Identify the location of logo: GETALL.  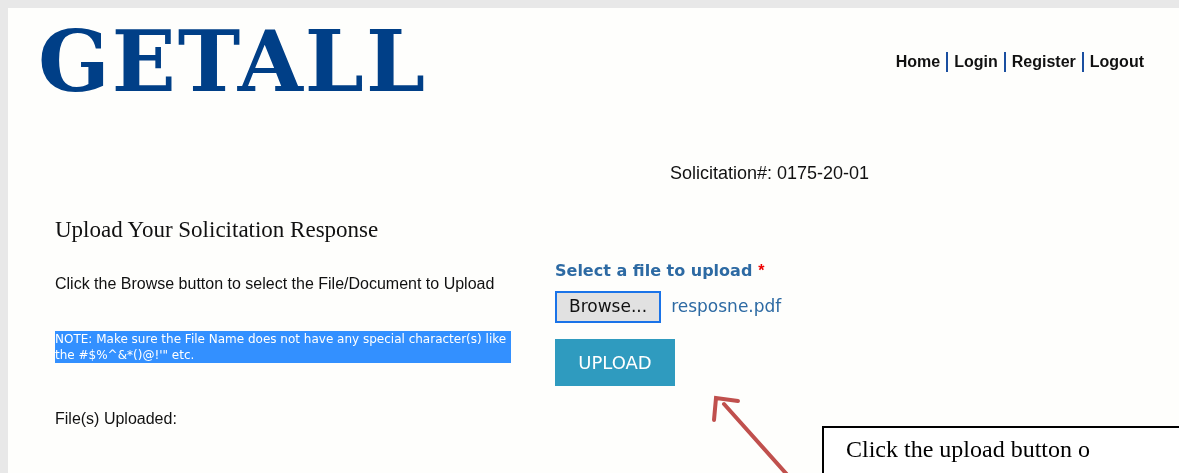
(232, 62).